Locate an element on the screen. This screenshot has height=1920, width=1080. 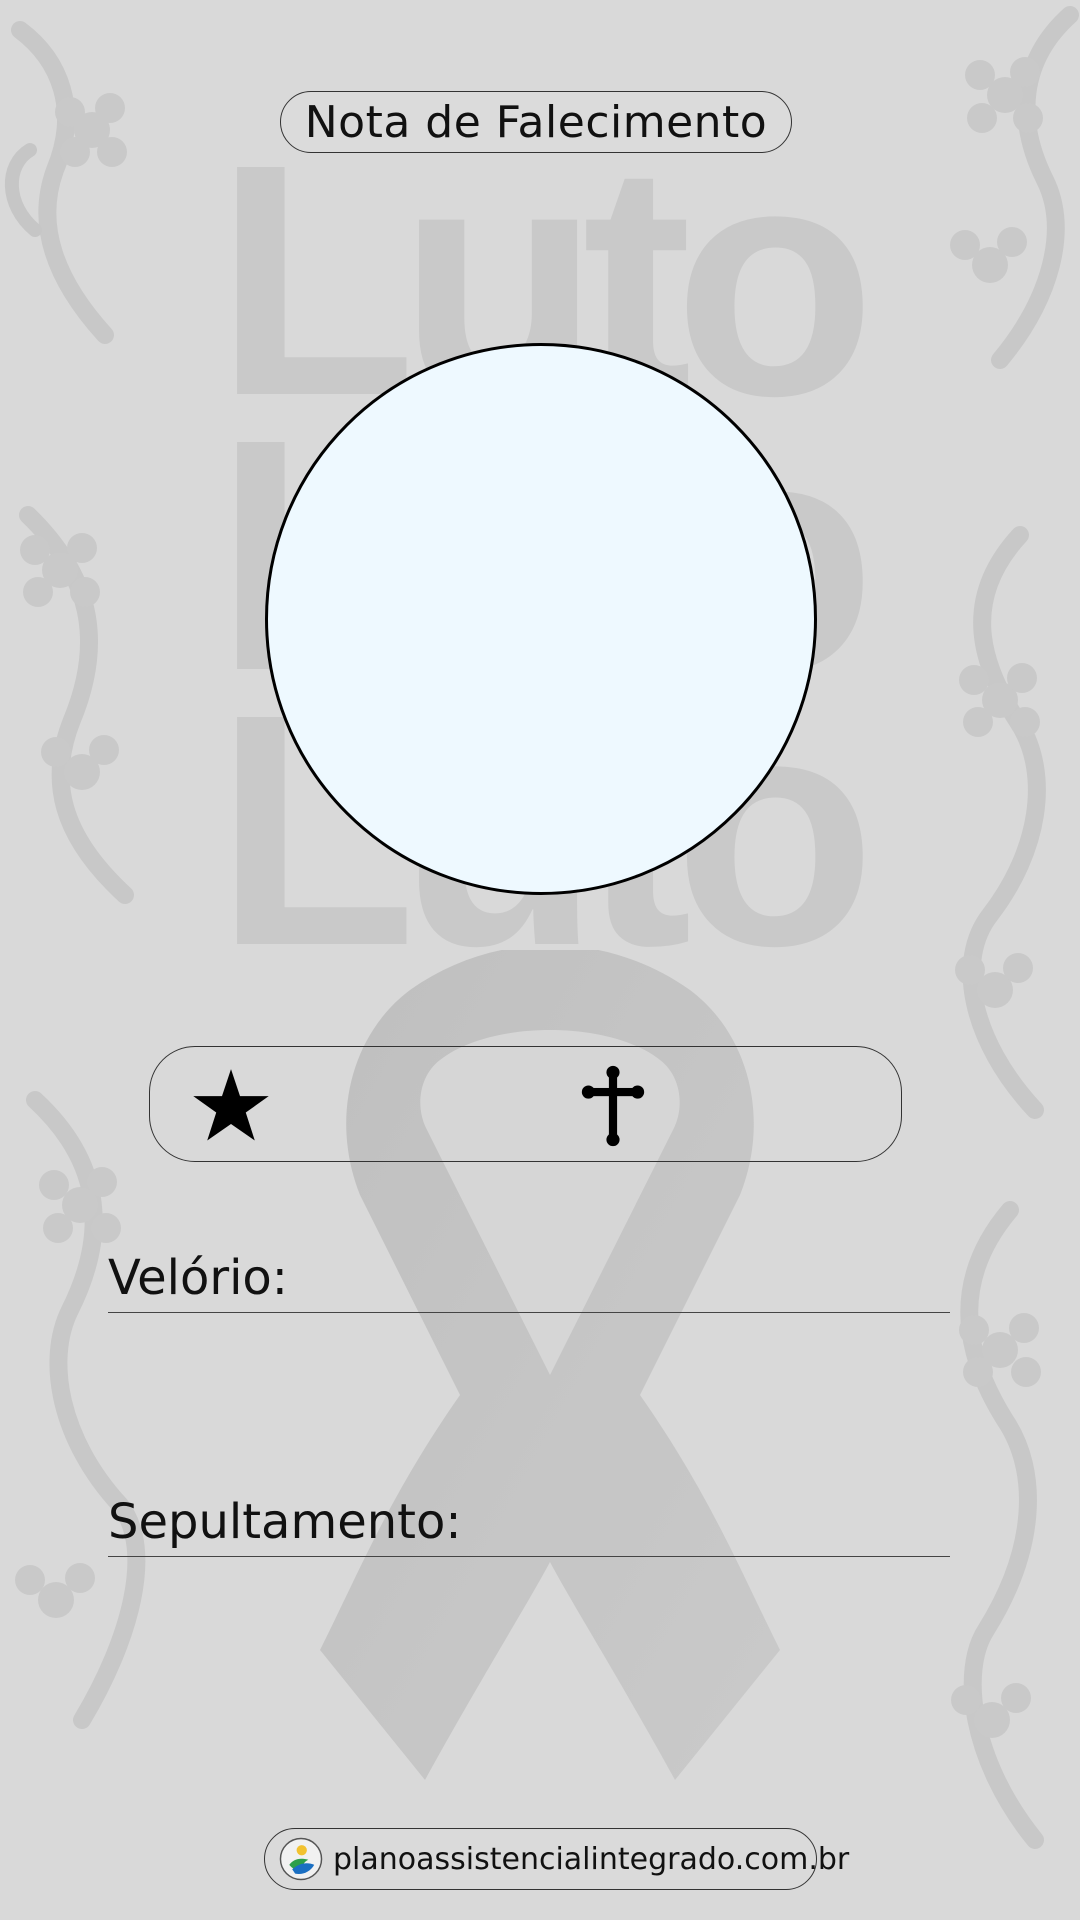
cross-icon is located at coordinates (613, 1106).